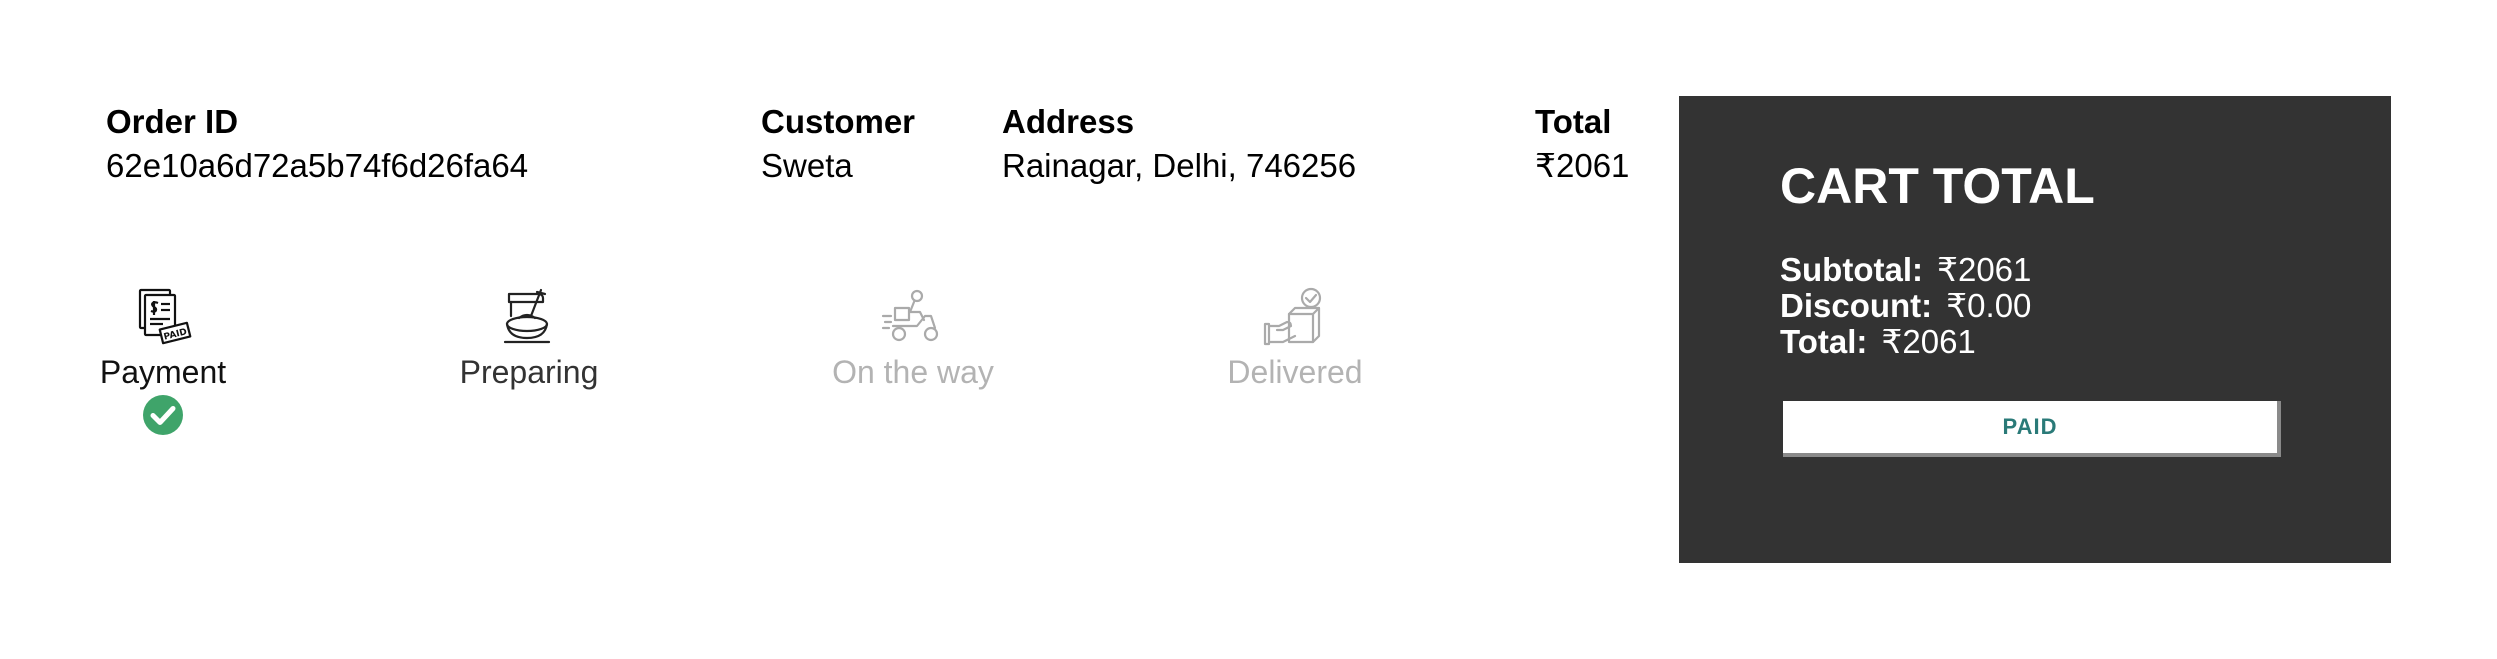  Describe the element at coordinates (163, 372) in the screenshot. I see `status-step-label: Payment` at that location.